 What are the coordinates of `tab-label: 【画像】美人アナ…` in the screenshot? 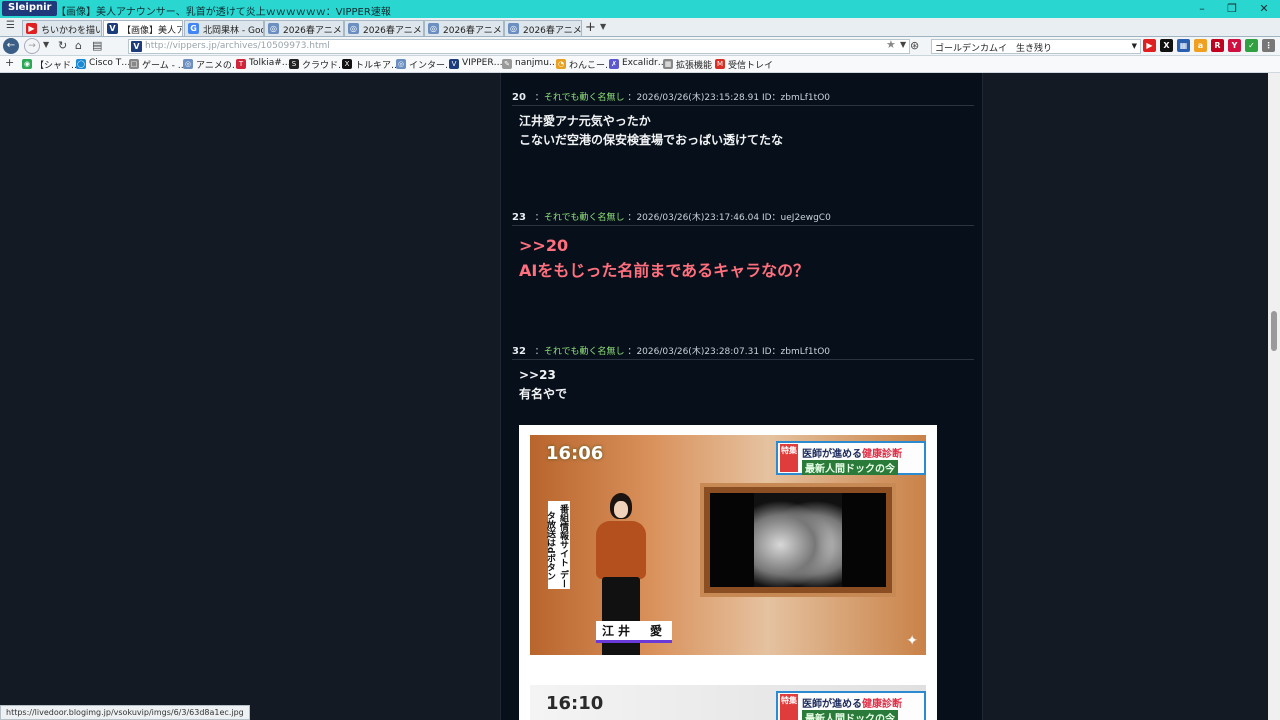 It's located at (152, 31).